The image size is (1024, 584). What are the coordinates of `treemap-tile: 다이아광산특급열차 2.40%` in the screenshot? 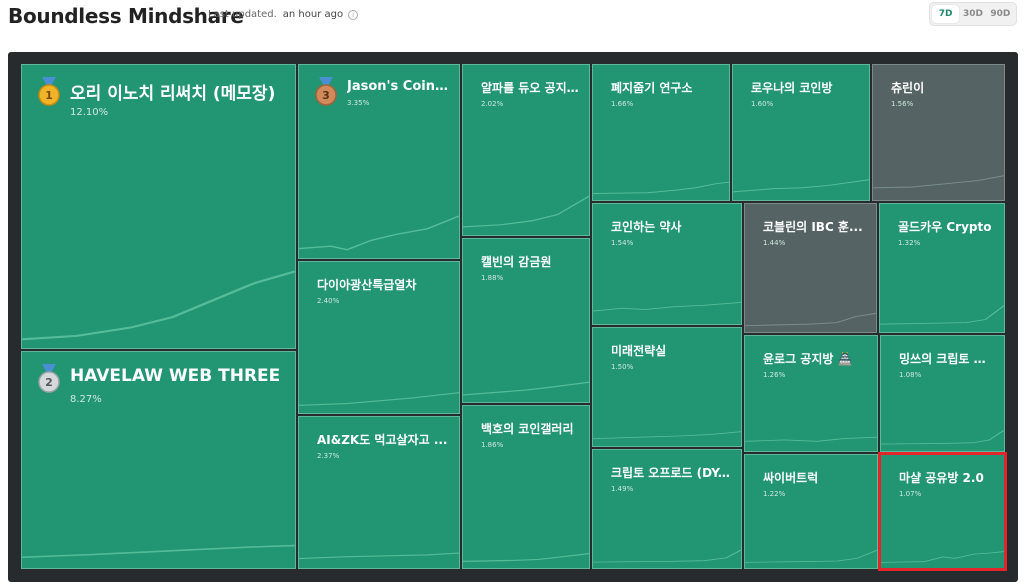 It's located at (379, 337).